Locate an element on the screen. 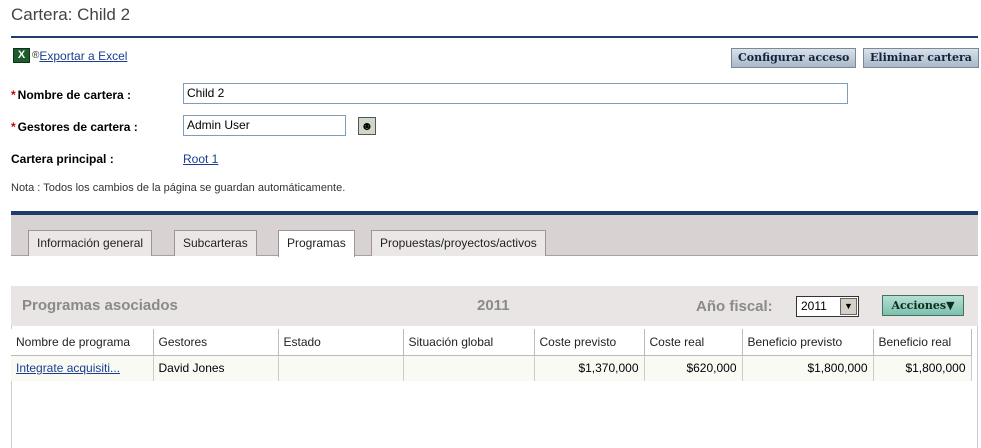 Image resolution: width=981 pixels, height=448 pixels. column-header: Beneficio previsto is located at coordinates (808, 342).